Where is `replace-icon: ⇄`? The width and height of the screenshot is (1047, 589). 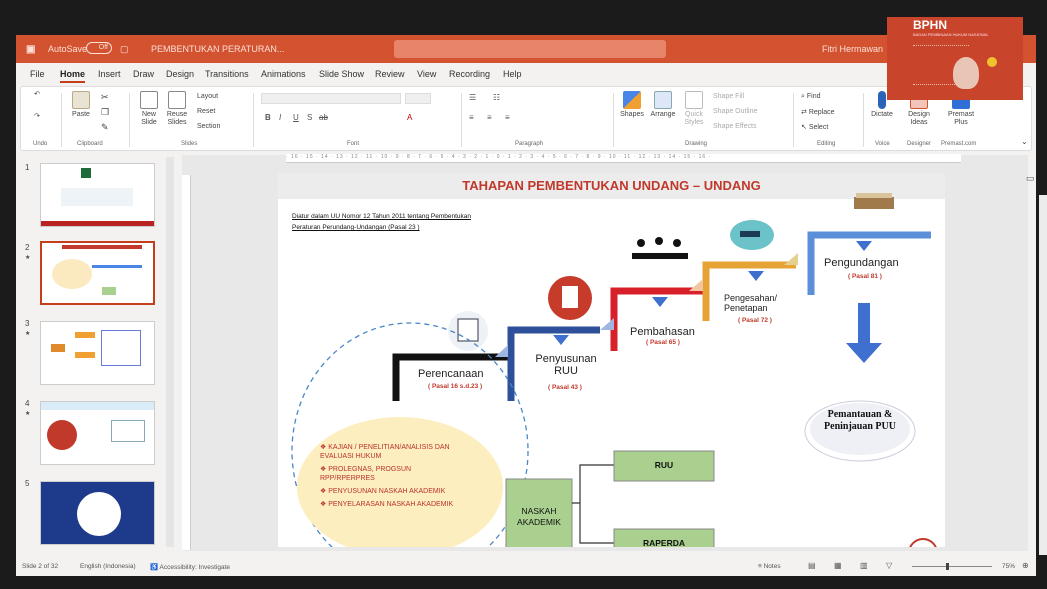
replace-icon: ⇄ is located at coordinates (805, 112).